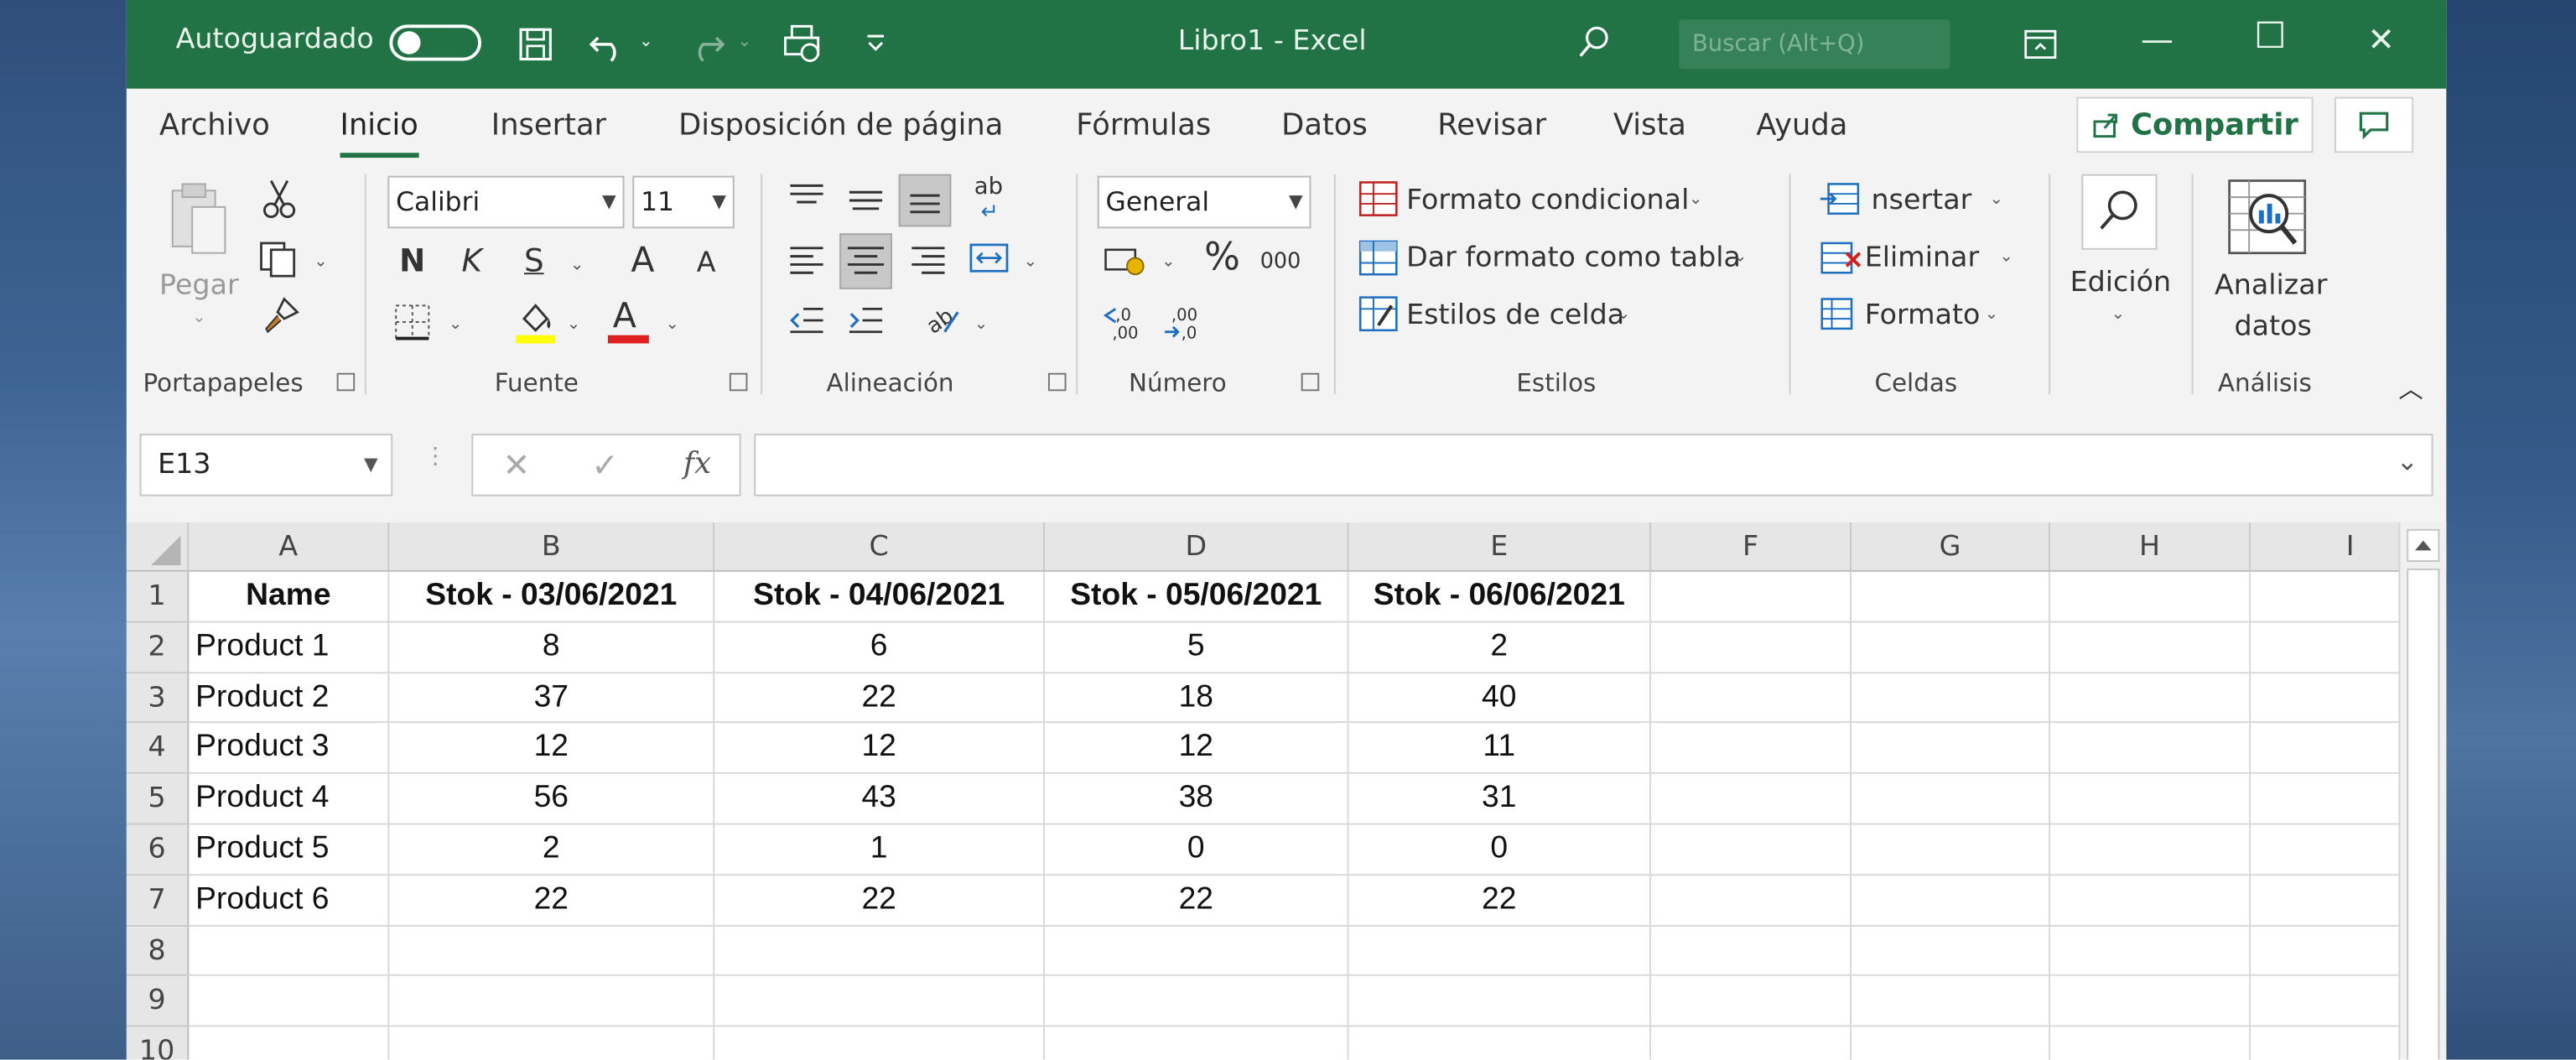 Image resolution: width=2576 pixels, height=1060 pixels. What do you see at coordinates (214, 125) in the screenshot?
I see `tab-archivo: Archivo` at bounding box center [214, 125].